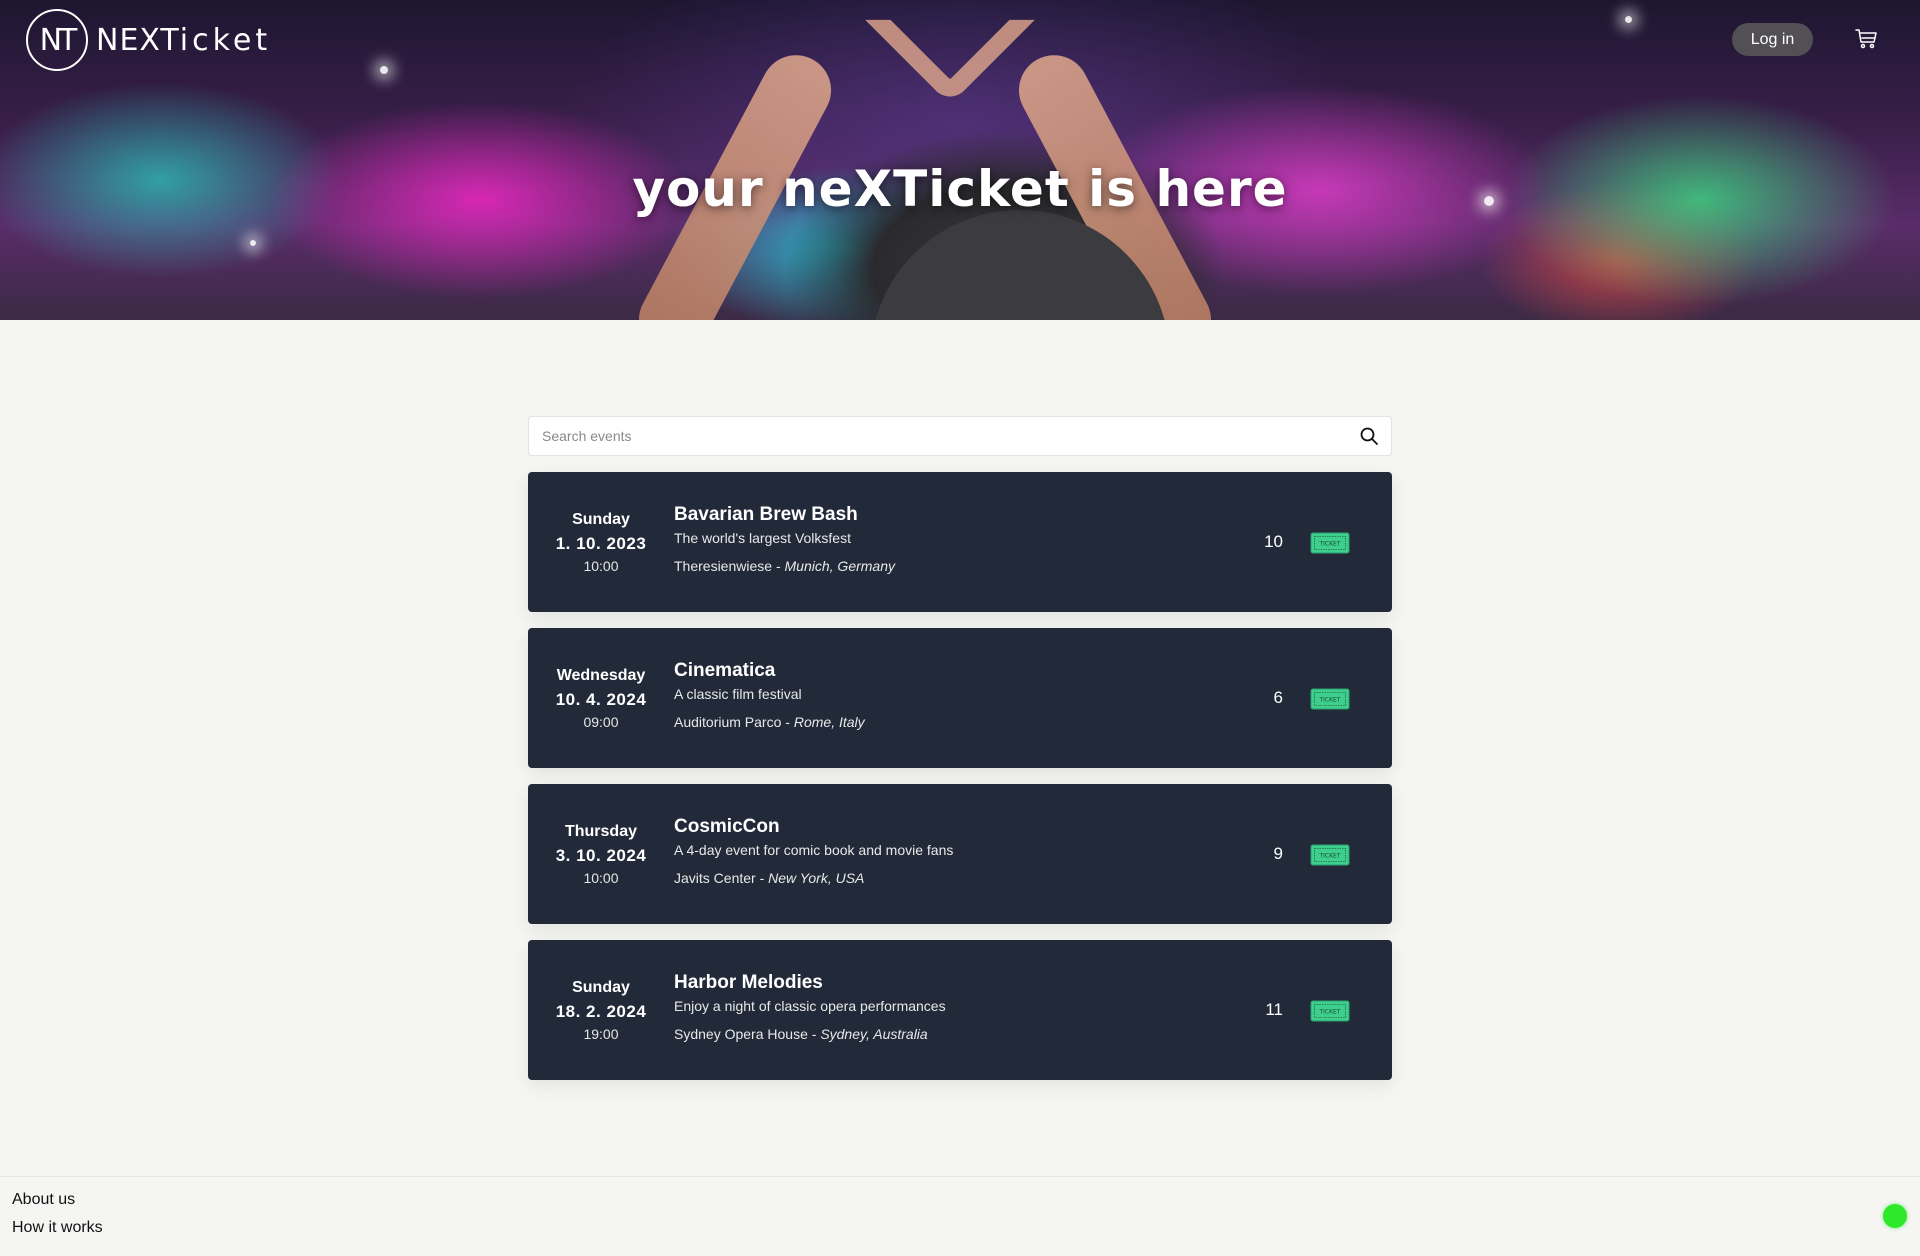 The height and width of the screenshot is (1256, 1920). What do you see at coordinates (138, 40) in the screenshot?
I see `logo-wordmark-bold: NEXT` at bounding box center [138, 40].